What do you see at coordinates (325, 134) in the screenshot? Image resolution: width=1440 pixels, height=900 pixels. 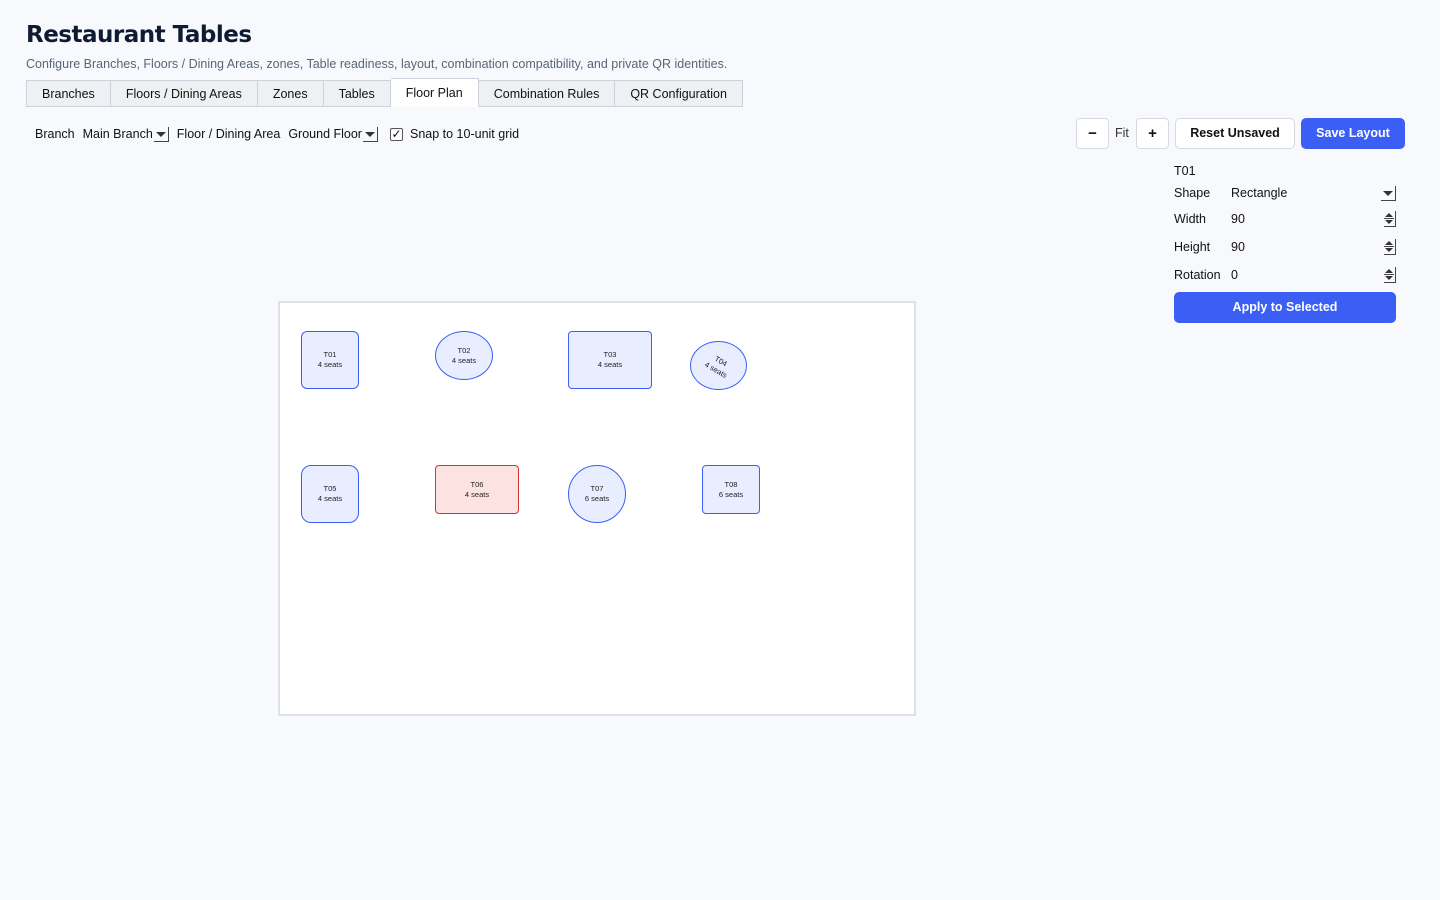 I see `floor-select-value: Ground Floor` at bounding box center [325, 134].